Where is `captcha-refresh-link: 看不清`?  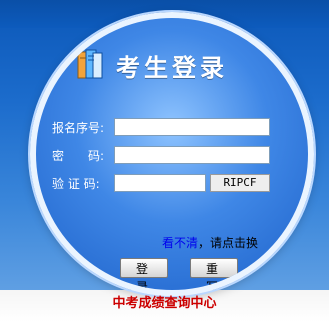 captcha-refresh-link: 看不清 is located at coordinates (180, 243).